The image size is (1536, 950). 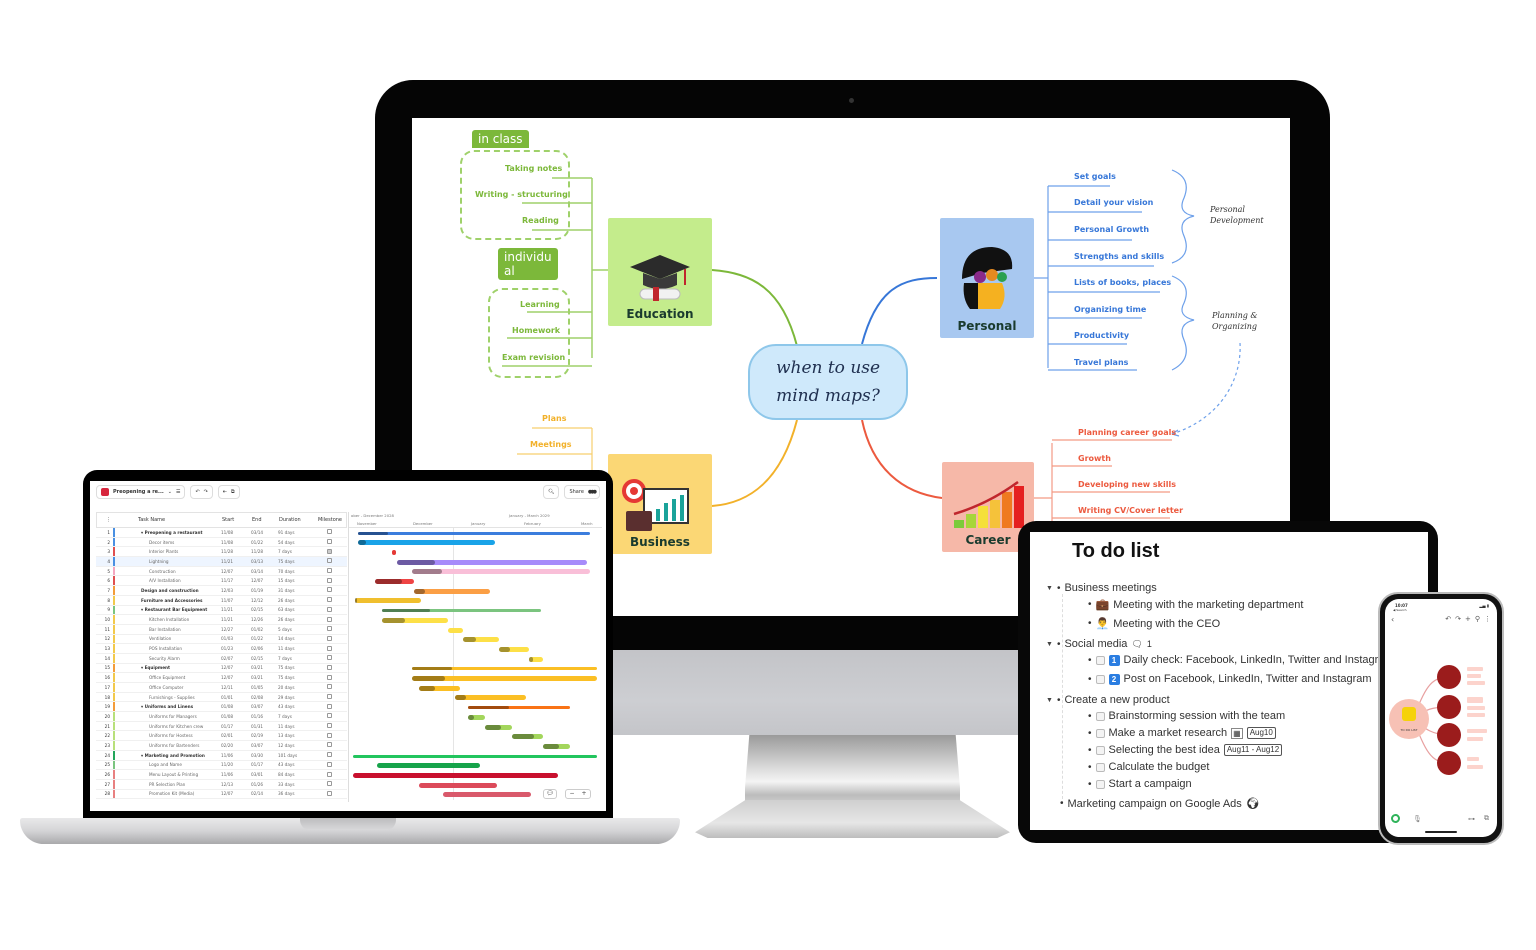 What do you see at coordinates (660, 504) in the screenshot?
I see `node-business: Business` at bounding box center [660, 504].